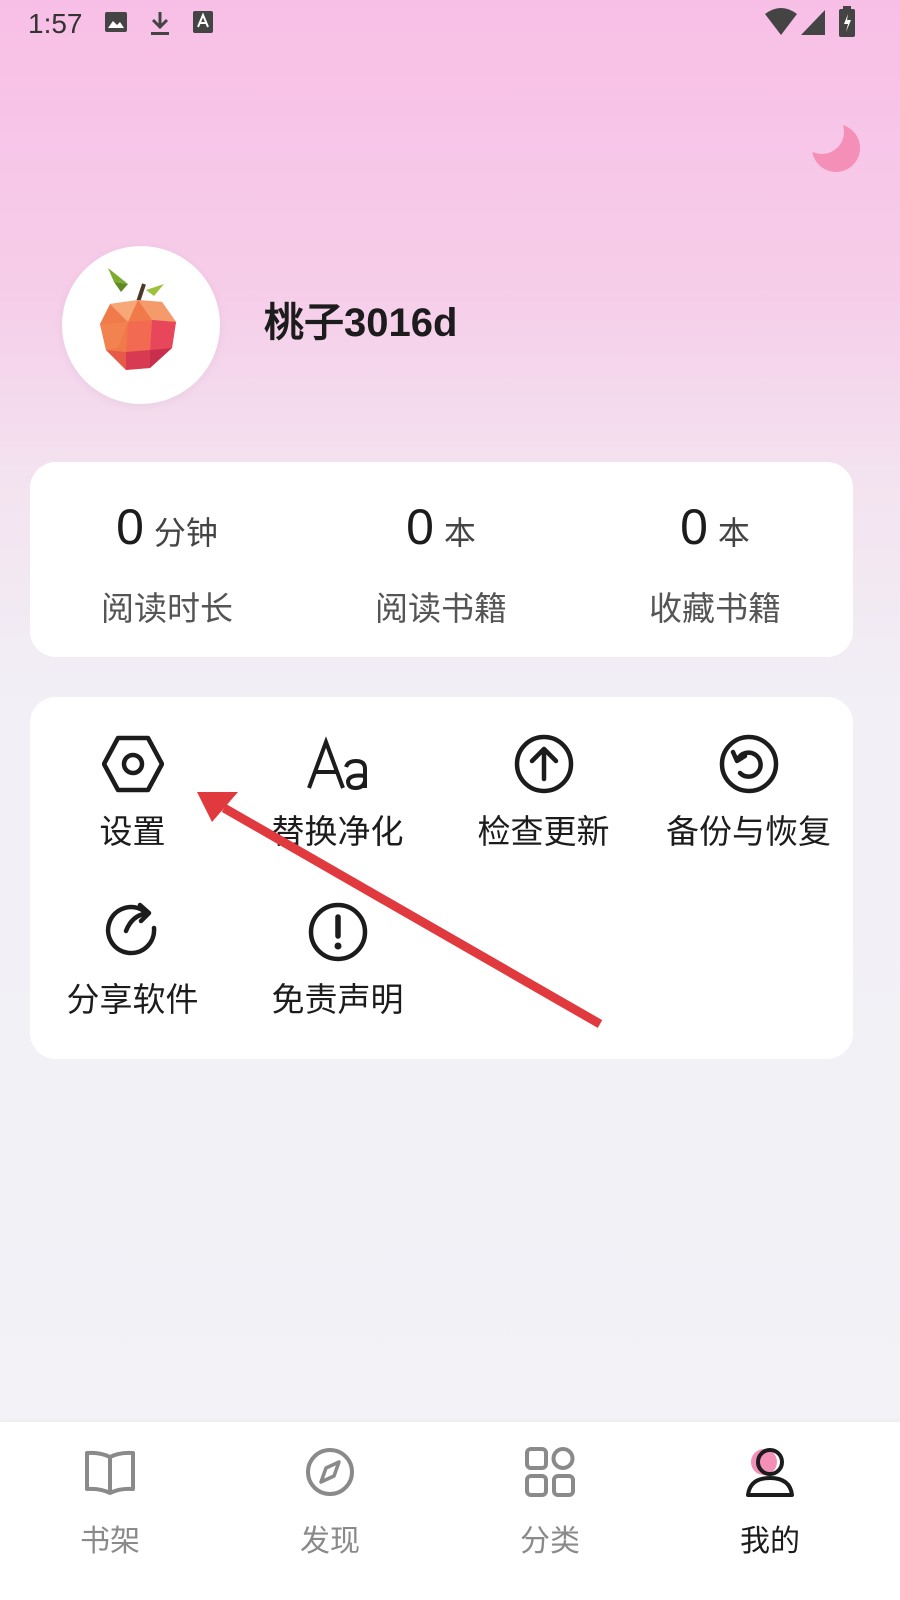 The height and width of the screenshot is (1600, 900). I want to click on tab-label: 发现, so click(330, 1541).